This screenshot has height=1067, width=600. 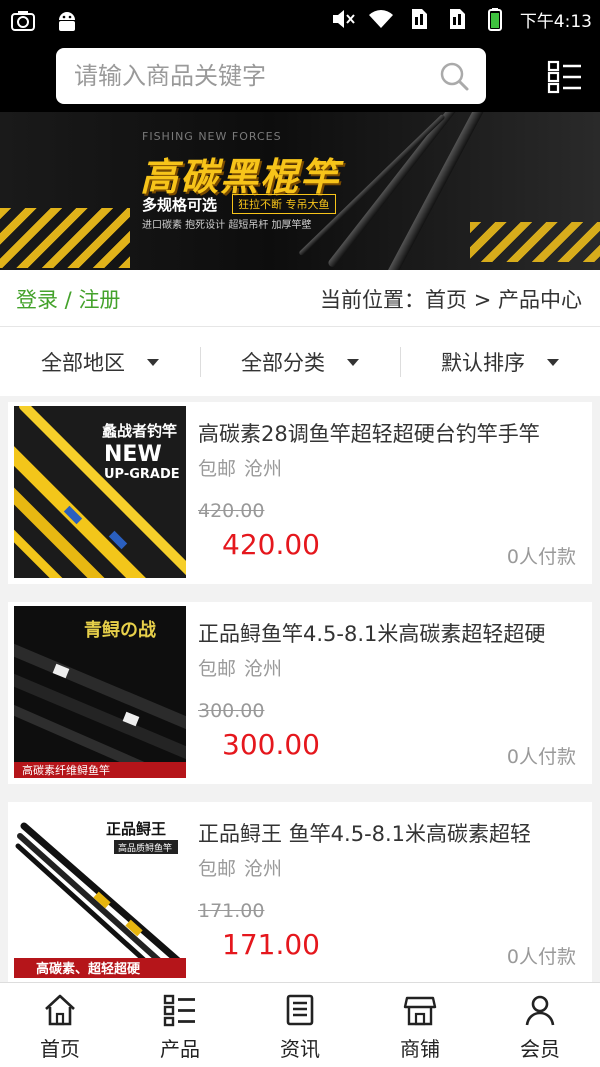 I want to click on product-thumbnail: 蠡战者钓竿 NEW UP-GRADE, so click(x=100, y=492).